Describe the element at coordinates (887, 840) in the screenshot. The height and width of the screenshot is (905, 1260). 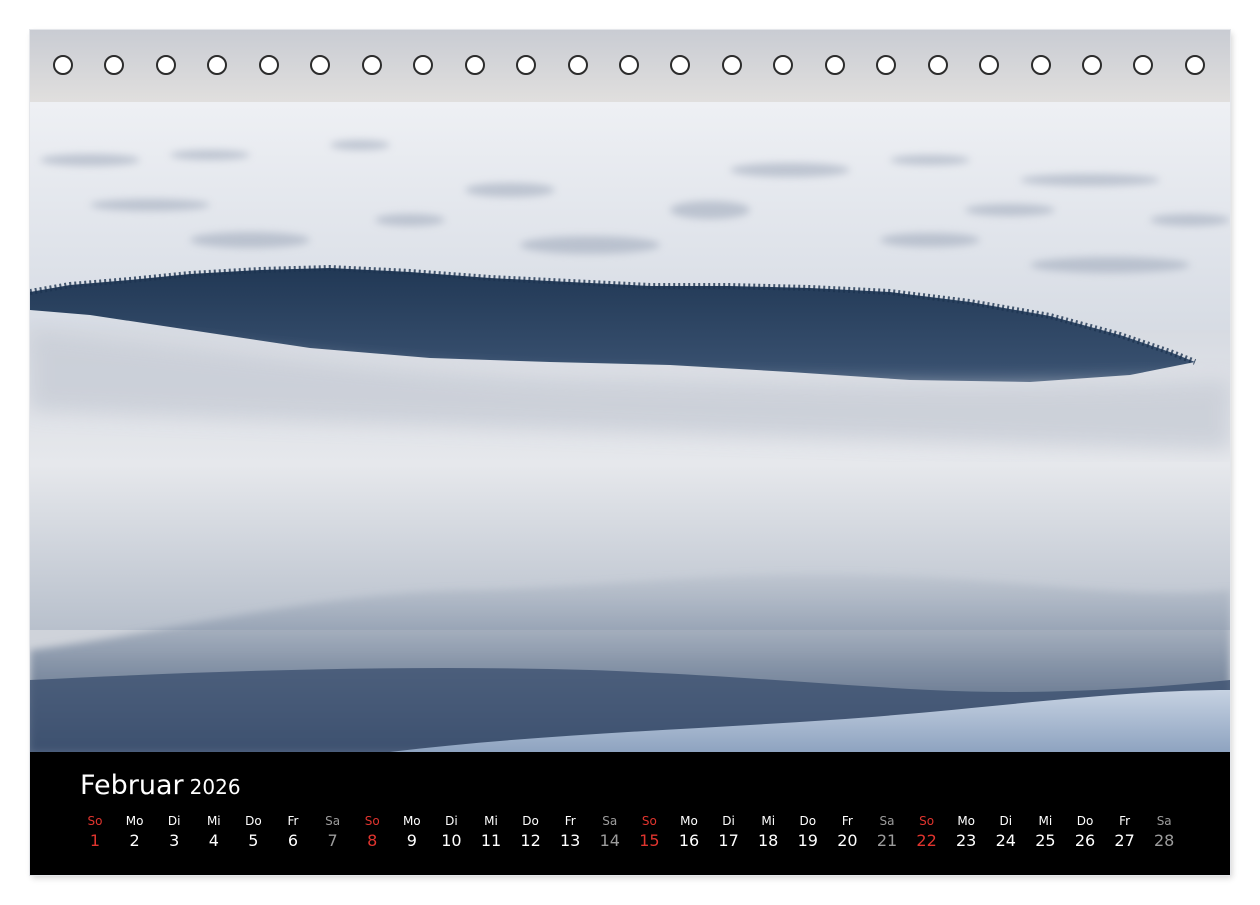
I see `day-number: 21` at that location.